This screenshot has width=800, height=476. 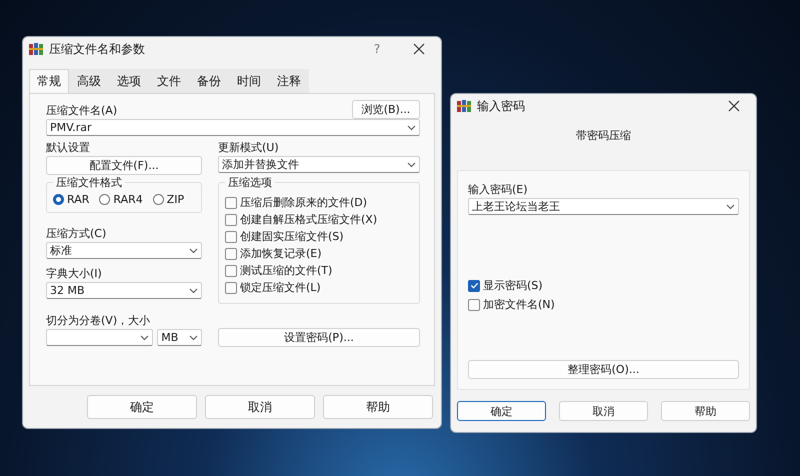 What do you see at coordinates (169, 81) in the screenshot?
I see `tab: 文件` at bounding box center [169, 81].